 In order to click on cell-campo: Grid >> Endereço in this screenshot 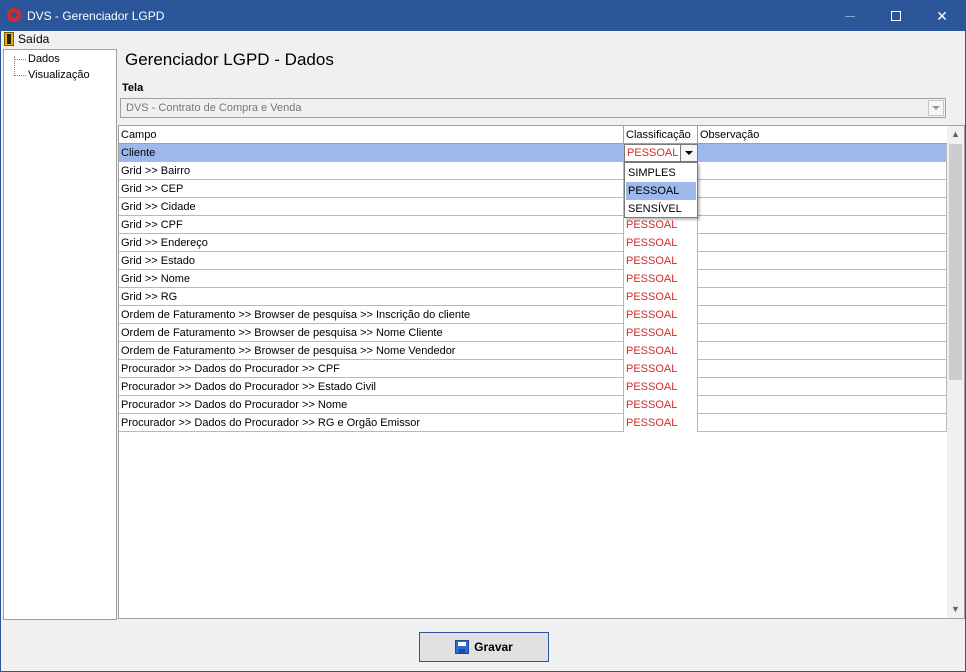, I will do `click(371, 243)`.